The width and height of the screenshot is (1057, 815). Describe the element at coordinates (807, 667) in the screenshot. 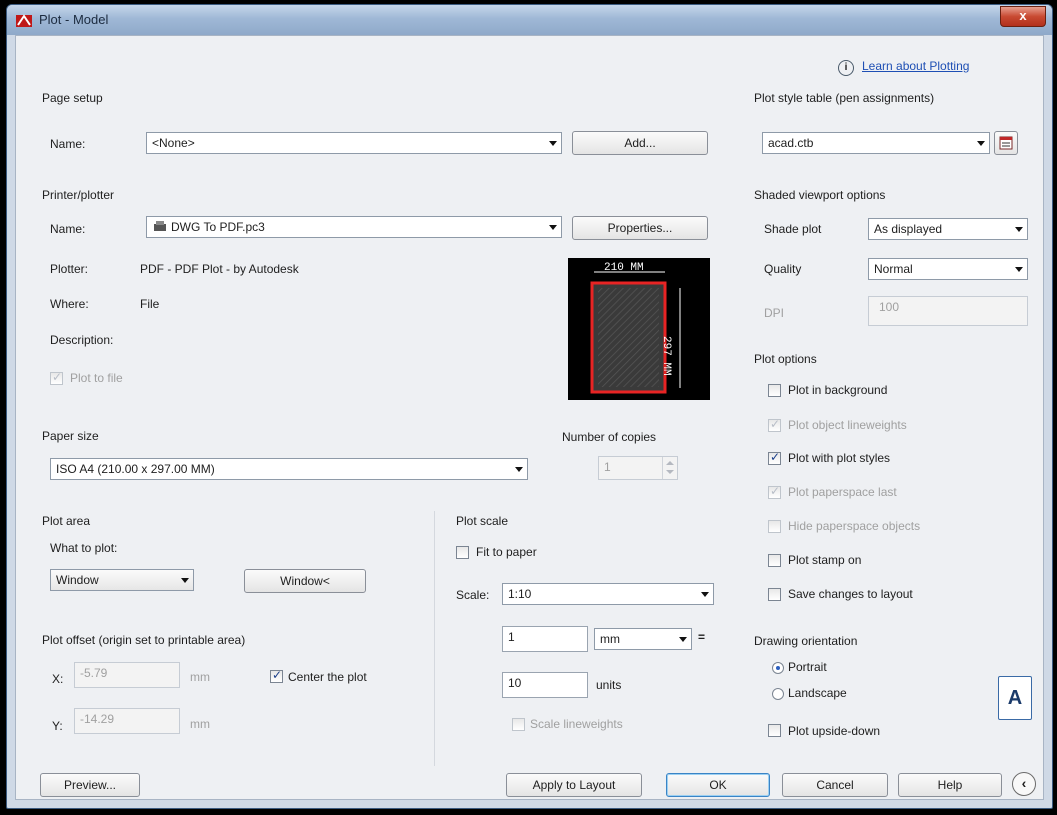

I see `portrait-label: Portrait` at that location.